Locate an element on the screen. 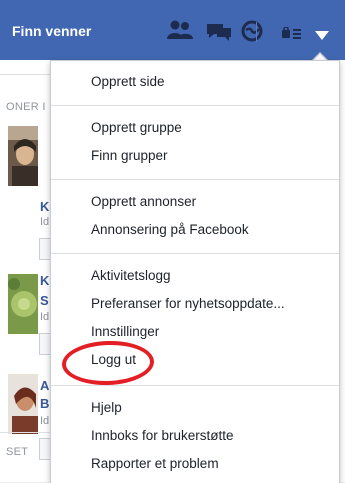 The height and width of the screenshot is (483, 345). menu-item-help: Hjelp is located at coordinates (106, 407).